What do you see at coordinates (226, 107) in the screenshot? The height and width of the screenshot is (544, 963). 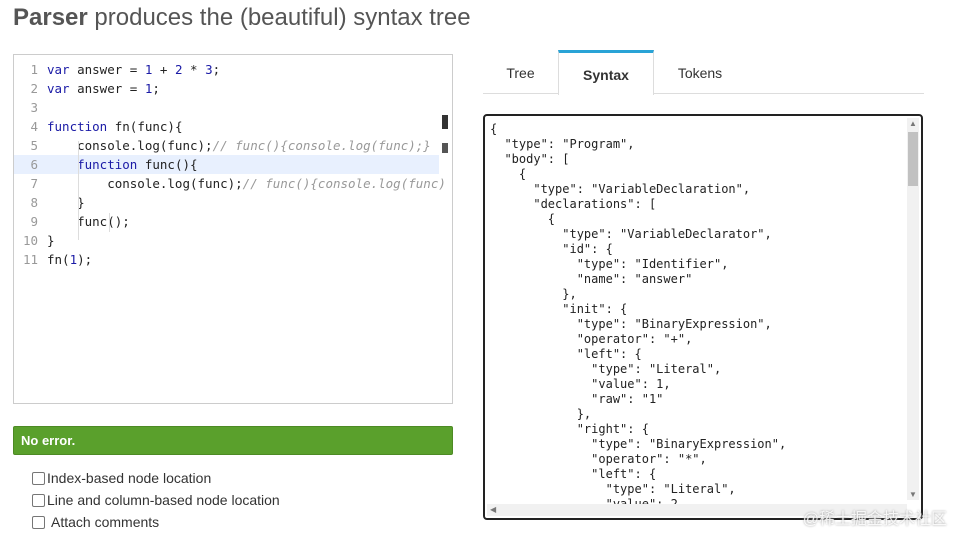 I see `code-line: 3` at bounding box center [226, 107].